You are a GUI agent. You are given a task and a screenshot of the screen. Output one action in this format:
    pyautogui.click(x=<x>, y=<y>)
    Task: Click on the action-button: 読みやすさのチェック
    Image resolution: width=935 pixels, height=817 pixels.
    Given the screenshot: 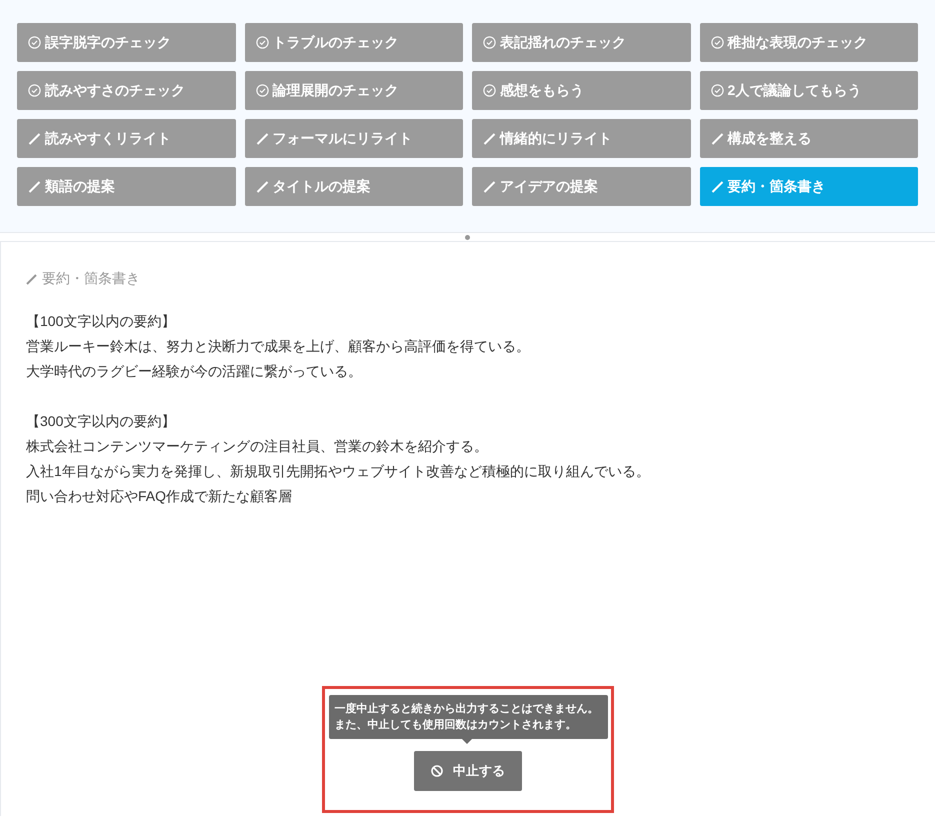 What is the action you would take?
    pyautogui.click(x=126, y=90)
    